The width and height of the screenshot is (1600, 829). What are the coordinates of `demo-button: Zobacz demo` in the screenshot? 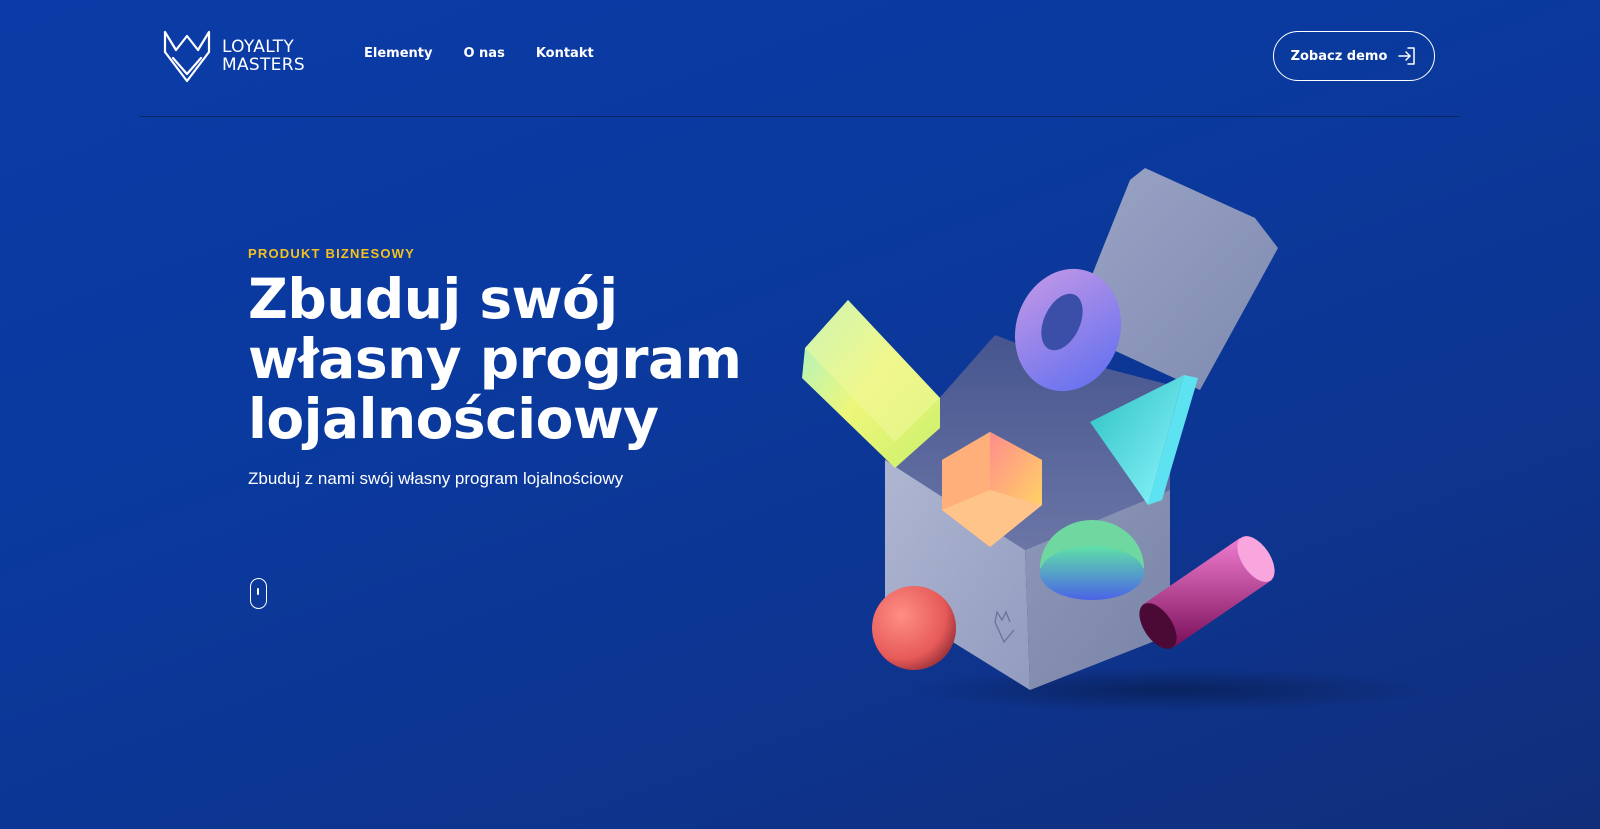 It's located at (1354, 56).